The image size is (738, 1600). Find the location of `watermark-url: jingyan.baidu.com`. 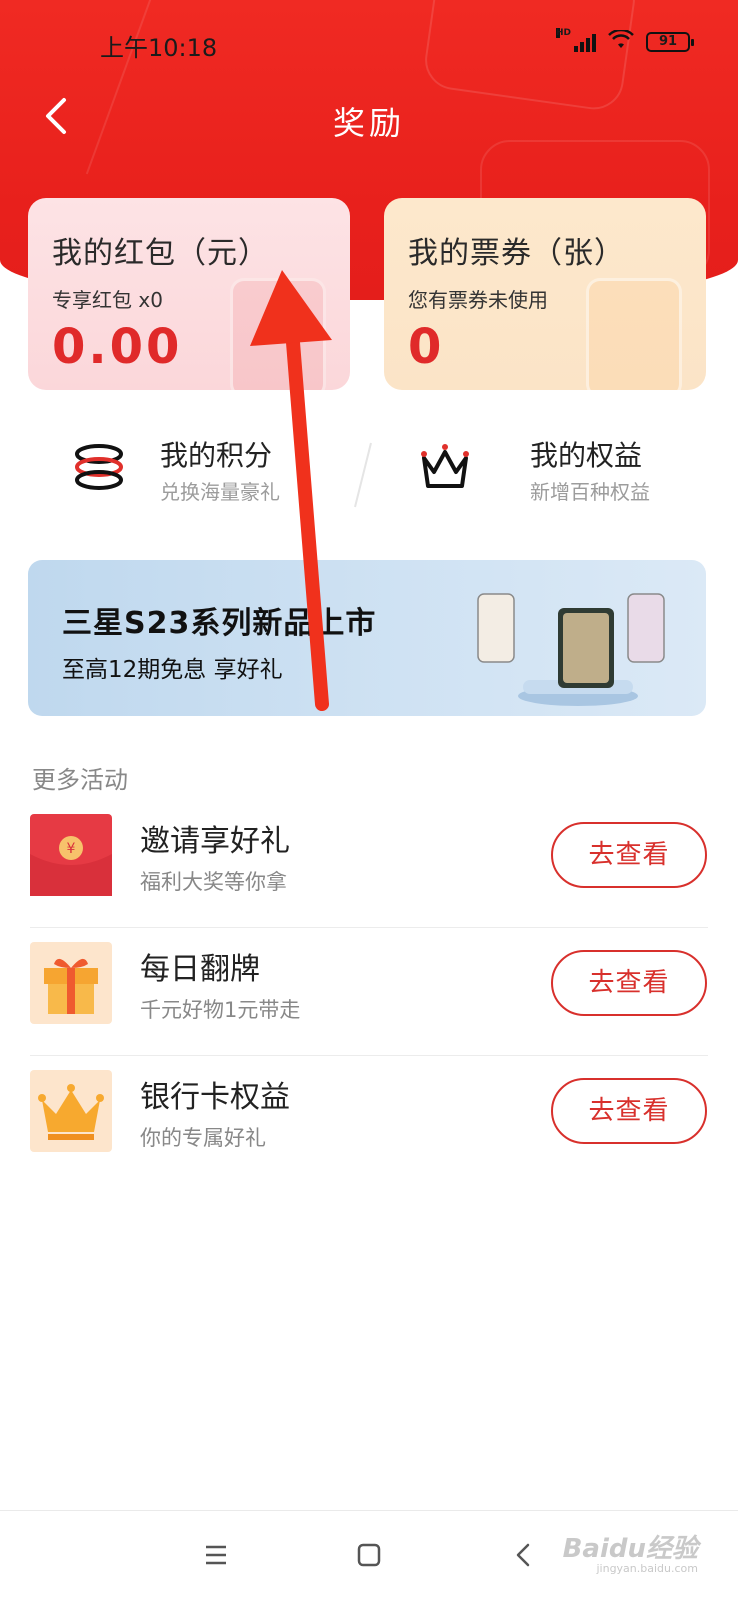

watermark-url: jingyan.baidu.com is located at coordinates (647, 1568).